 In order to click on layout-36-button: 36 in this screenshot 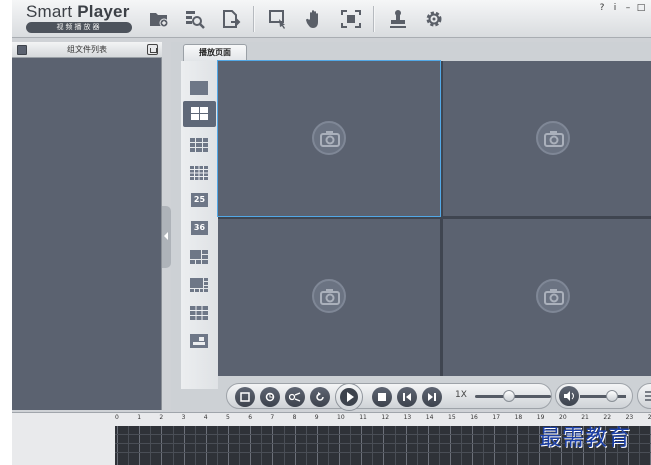, I will do `click(199, 228)`.